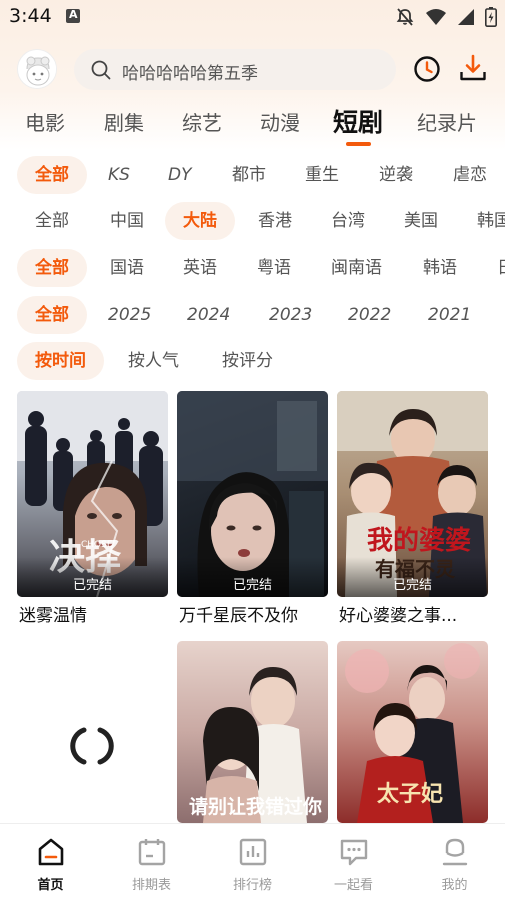 Image resolution: width=505 pixels, height=899 pixels. I want to click on tab-movie: 电影, so click(45, 121).